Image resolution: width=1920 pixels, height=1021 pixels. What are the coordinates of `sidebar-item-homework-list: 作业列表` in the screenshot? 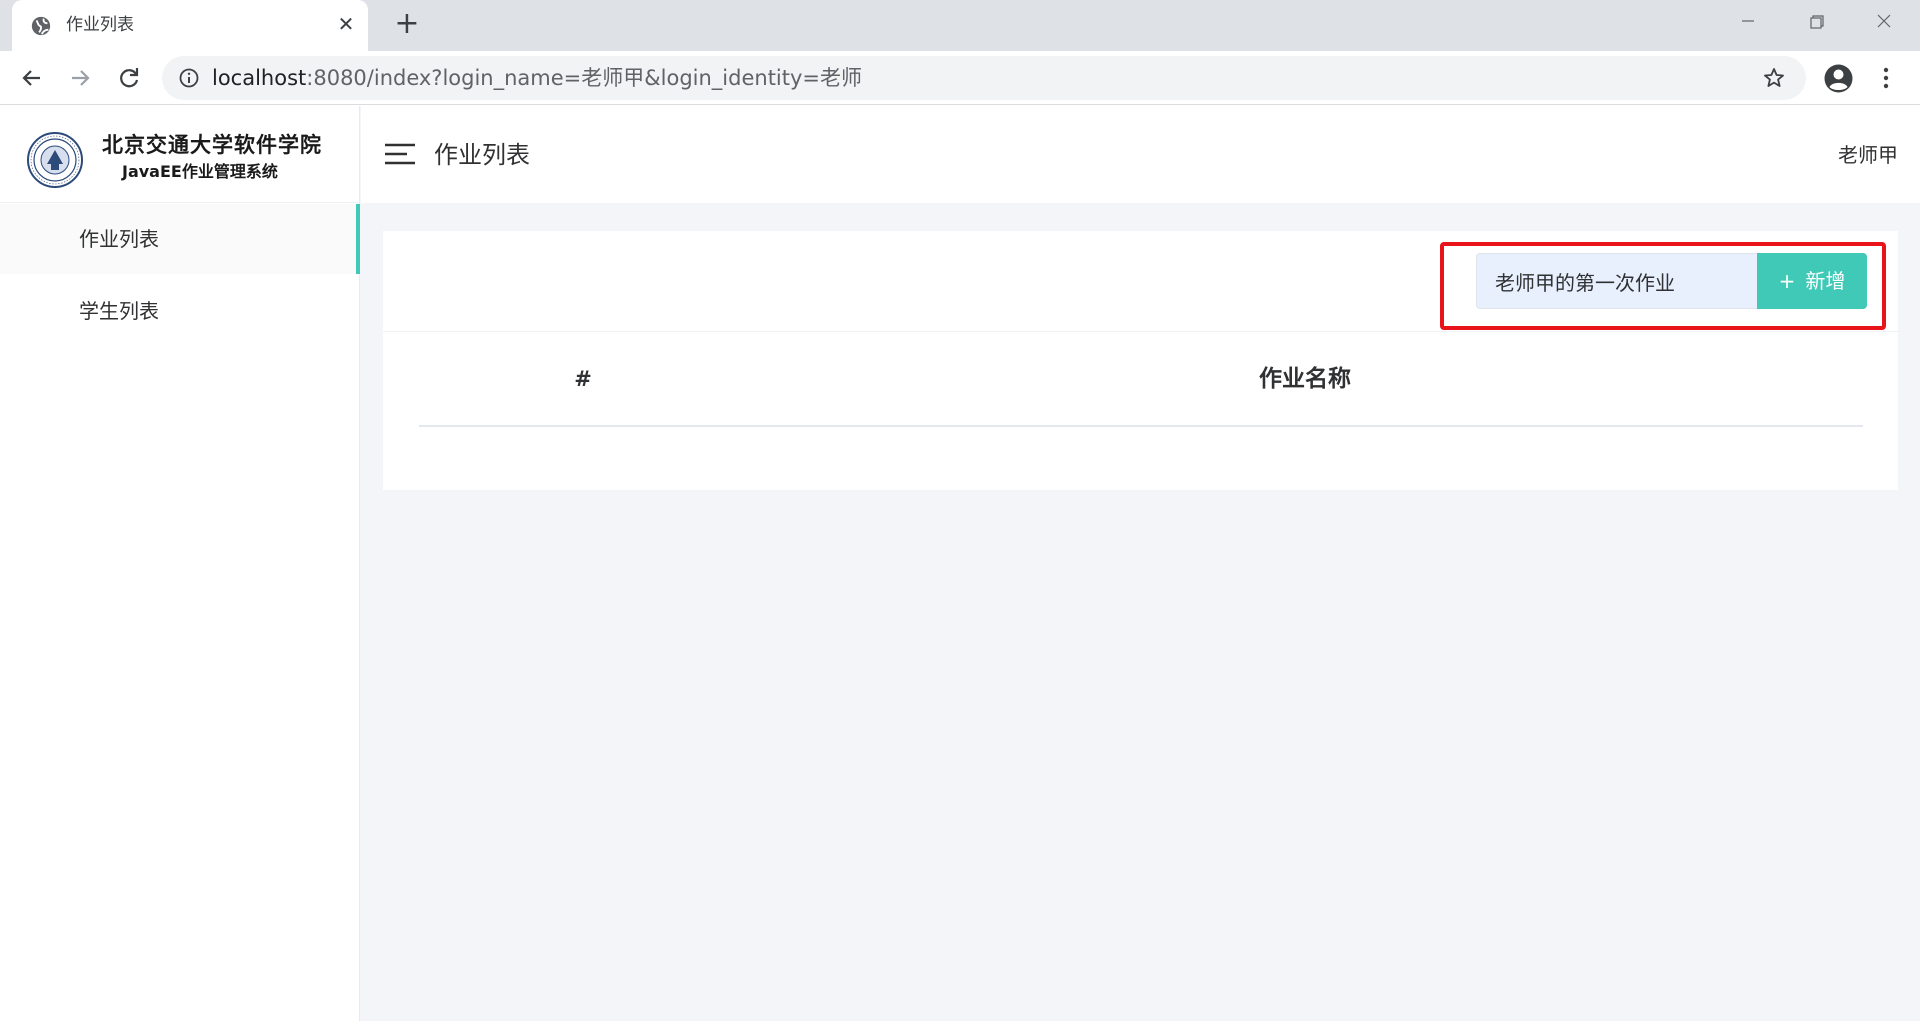 It's located at (180, 239).